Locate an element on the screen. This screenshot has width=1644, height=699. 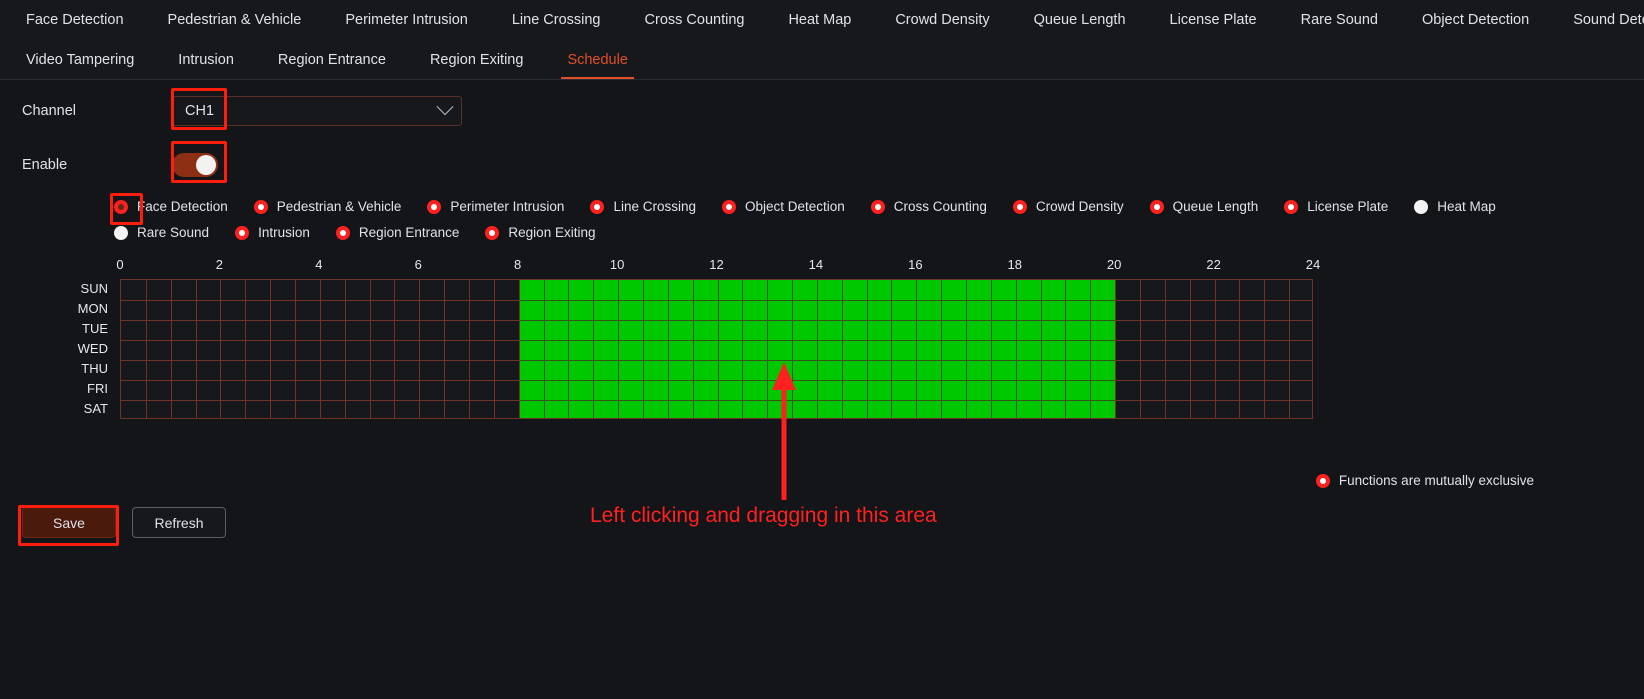
function-radio-cross-counting: Cross Counting is located at coordinates (928, 206).